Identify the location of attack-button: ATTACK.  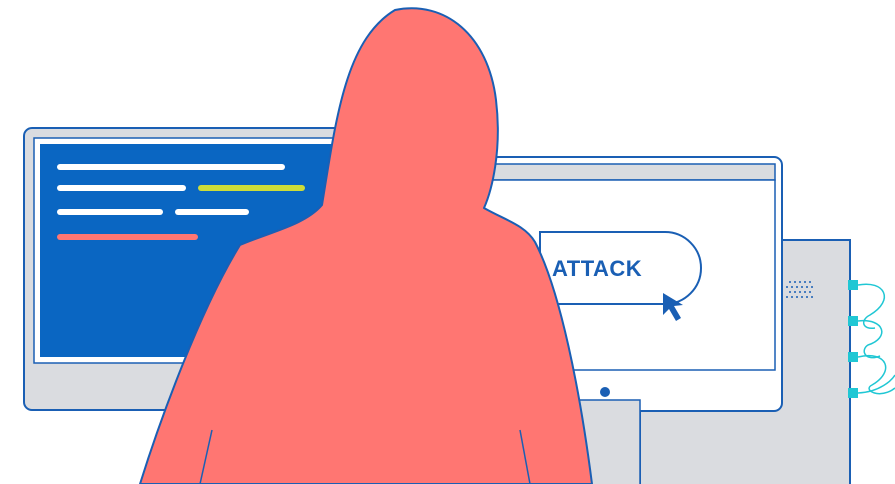
(620, 268).